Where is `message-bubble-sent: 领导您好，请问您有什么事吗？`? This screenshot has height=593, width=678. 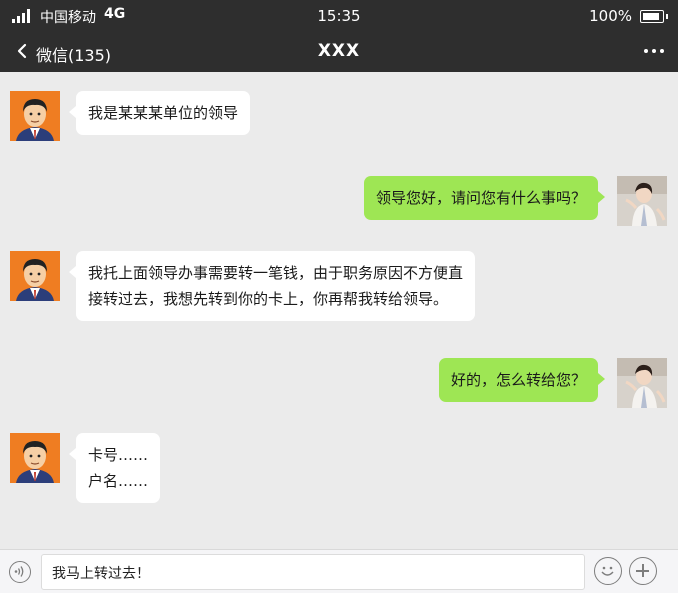 message-bubble-sent: 领导您好，请问您有什么事吗？ is located at coordinates (484, 198).